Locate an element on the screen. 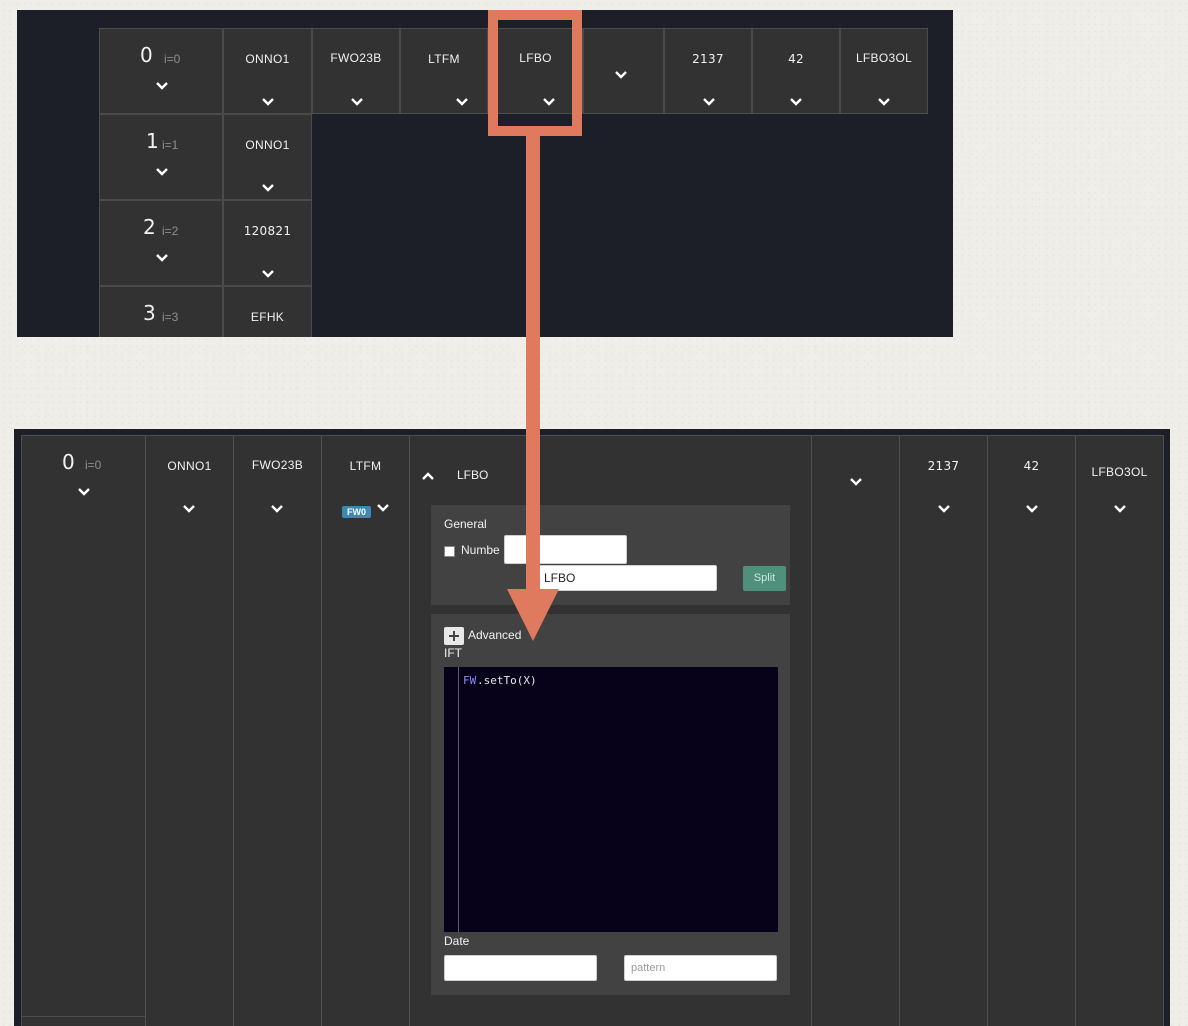 The image size is (1188, 1026). row-index: i=3 is located at coordinates (170, 317).